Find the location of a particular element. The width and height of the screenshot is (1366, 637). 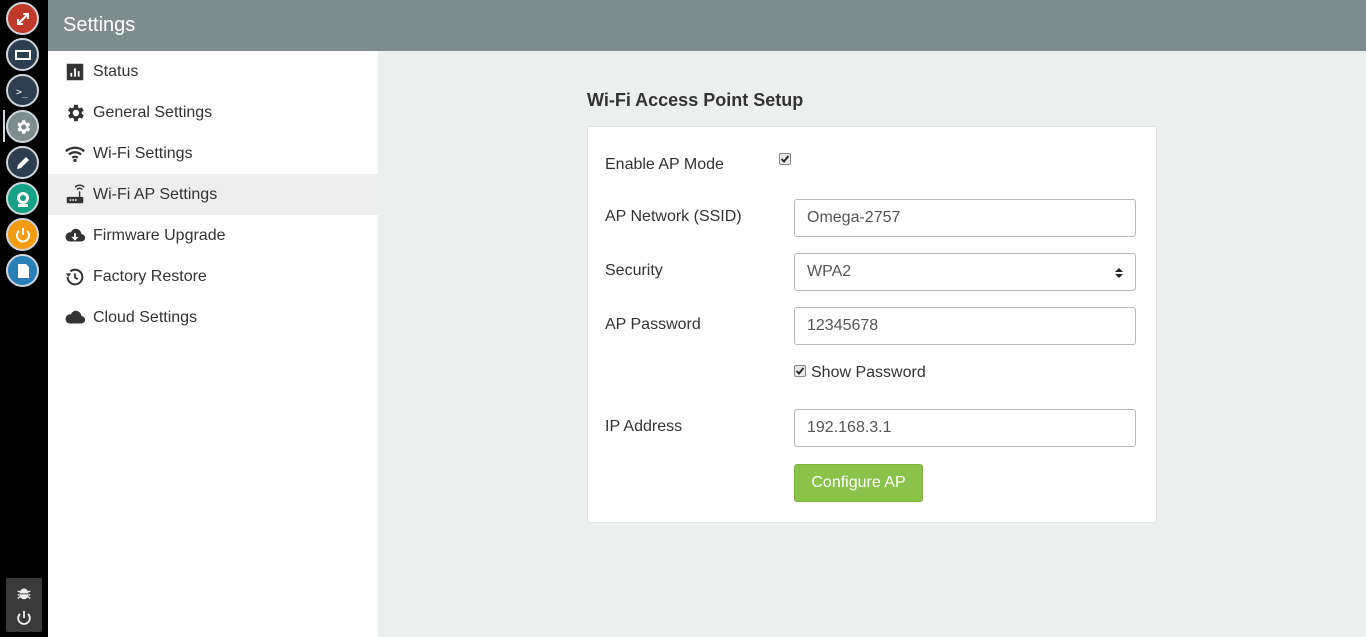

sidebar-item-label: Status is located at coordinates (116, 71).